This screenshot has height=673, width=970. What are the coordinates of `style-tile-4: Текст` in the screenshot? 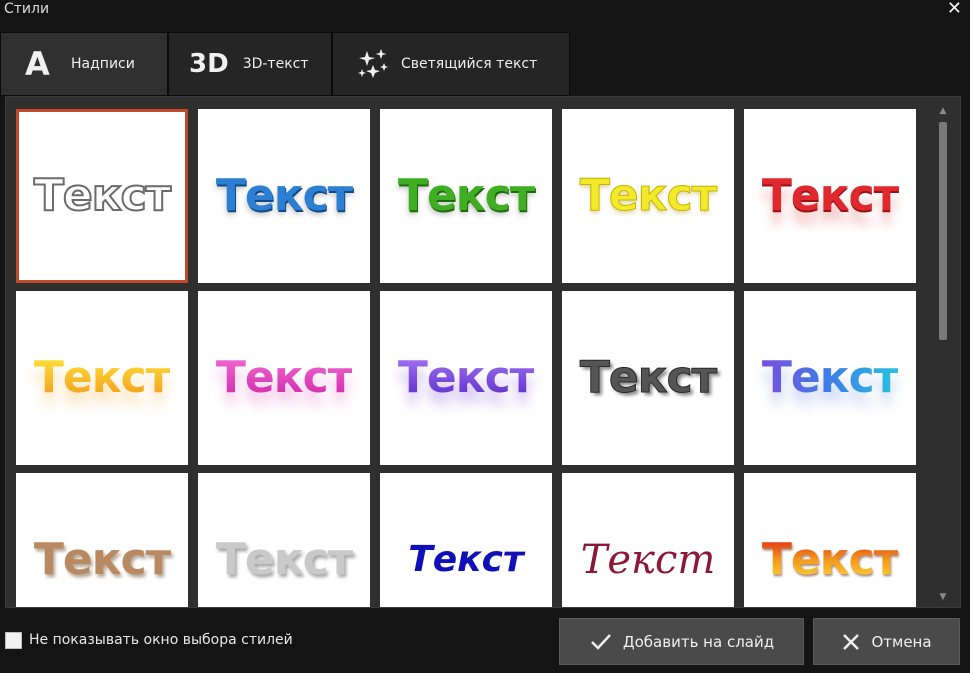 It's located at (648, 196).